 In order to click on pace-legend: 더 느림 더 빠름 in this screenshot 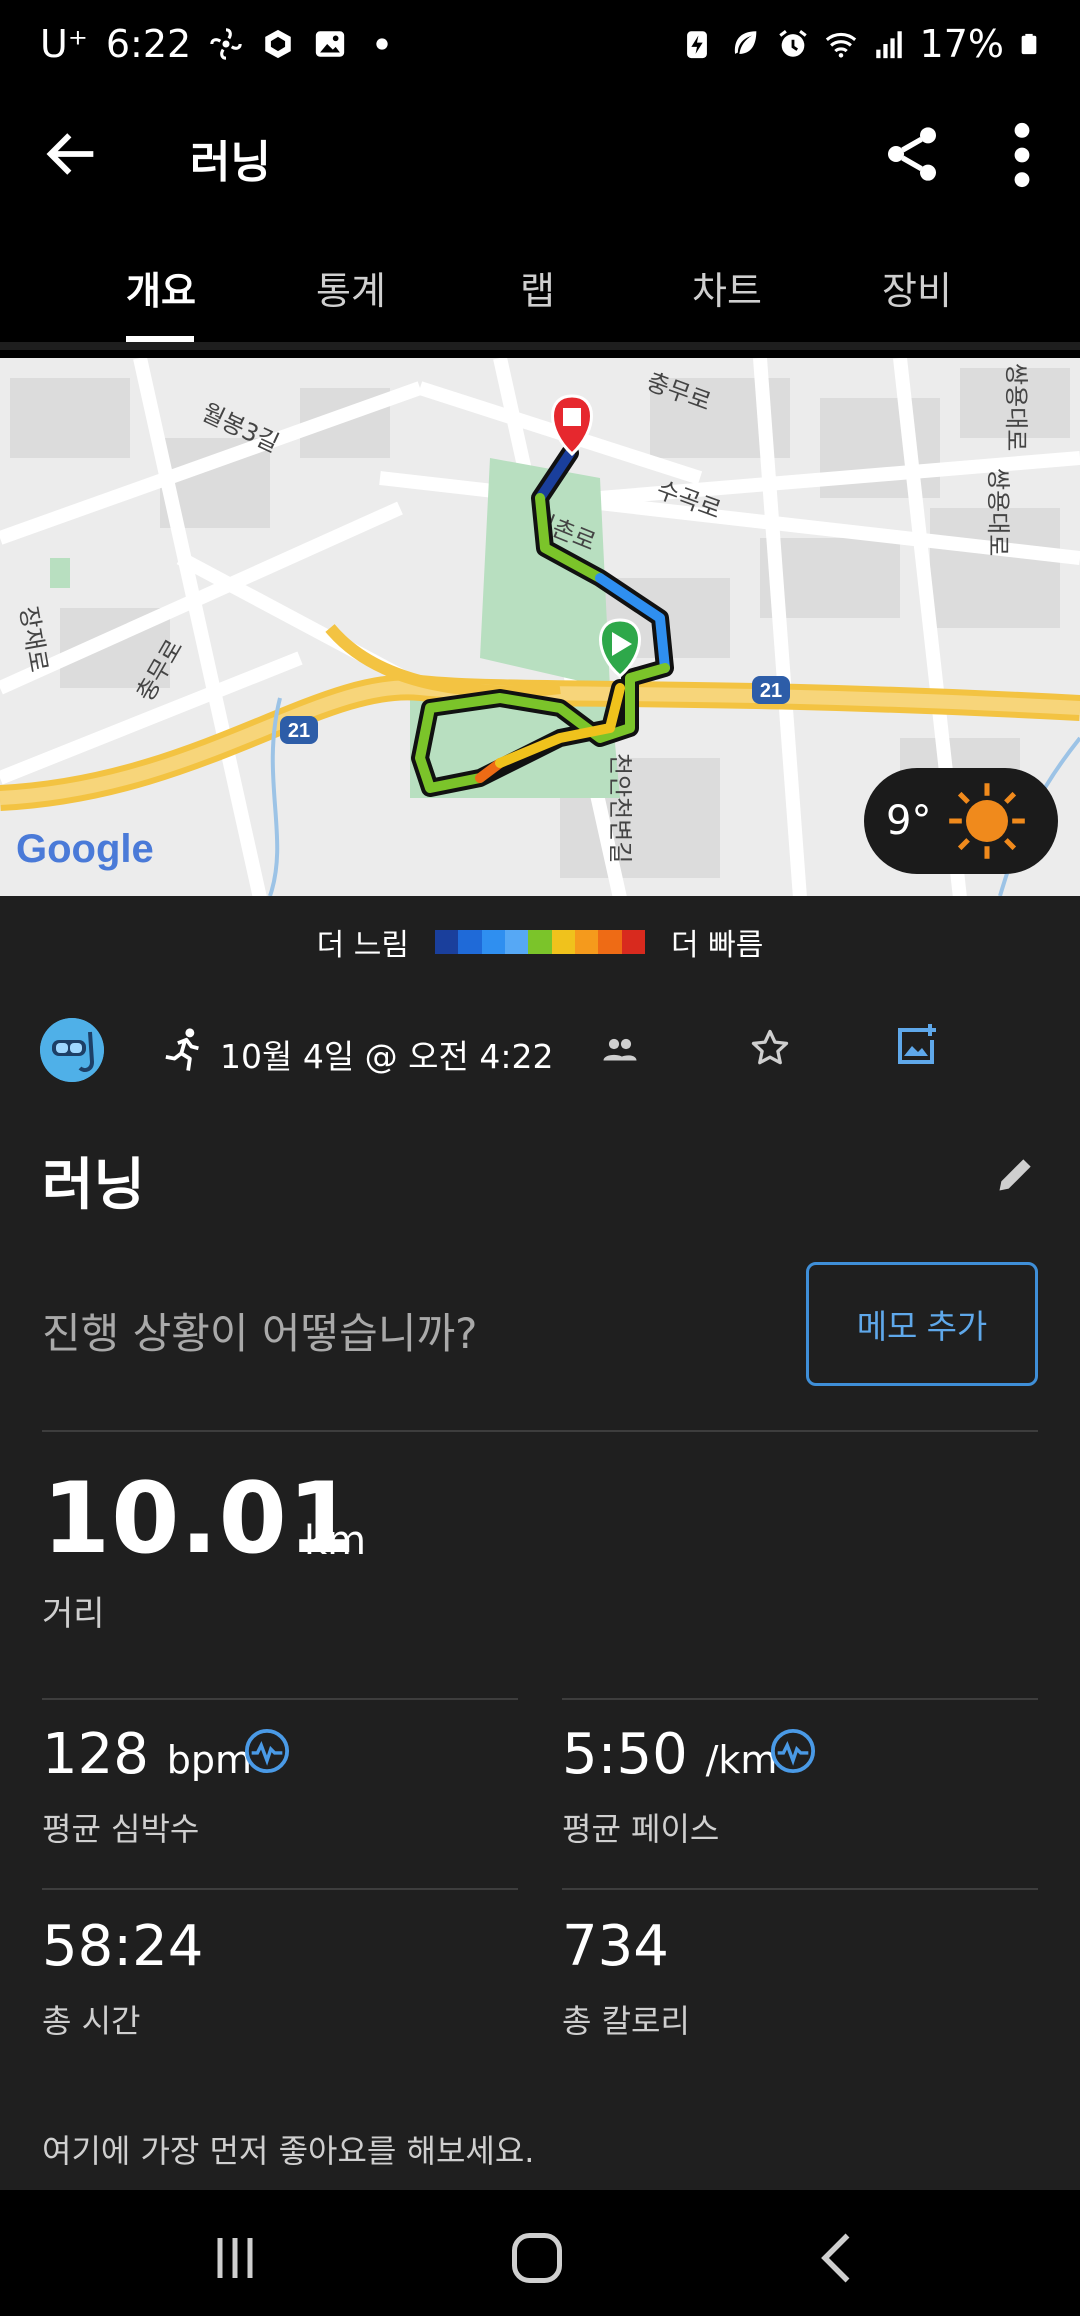, I will do `click(540, 942)`.